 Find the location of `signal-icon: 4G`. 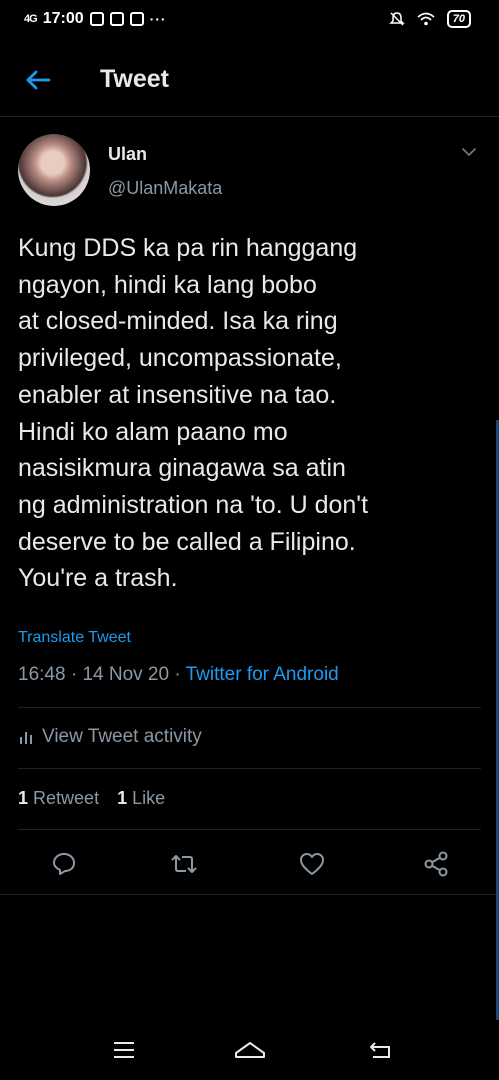

signal-icon: 4G is located at coordinates (31, 19).